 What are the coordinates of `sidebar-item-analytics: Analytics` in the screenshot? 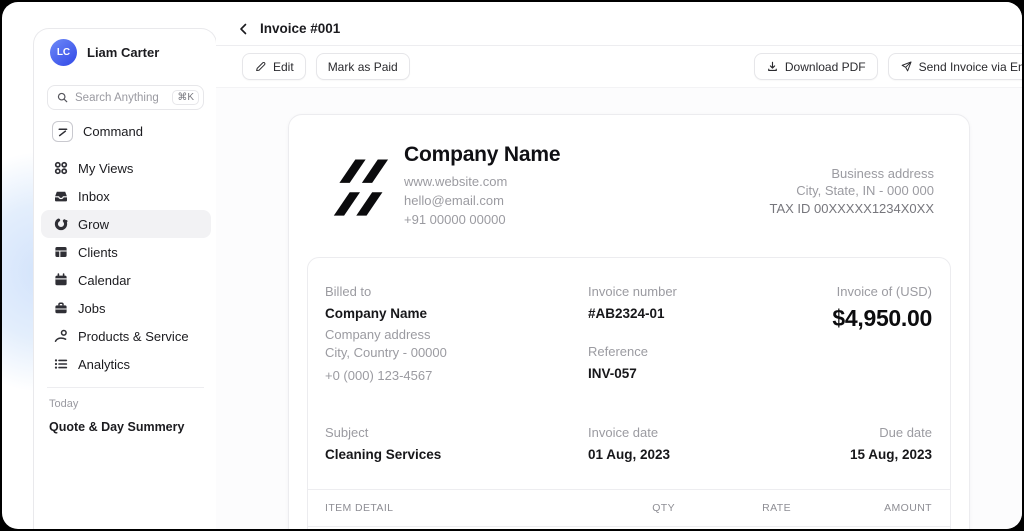 It's located at (126, 364).